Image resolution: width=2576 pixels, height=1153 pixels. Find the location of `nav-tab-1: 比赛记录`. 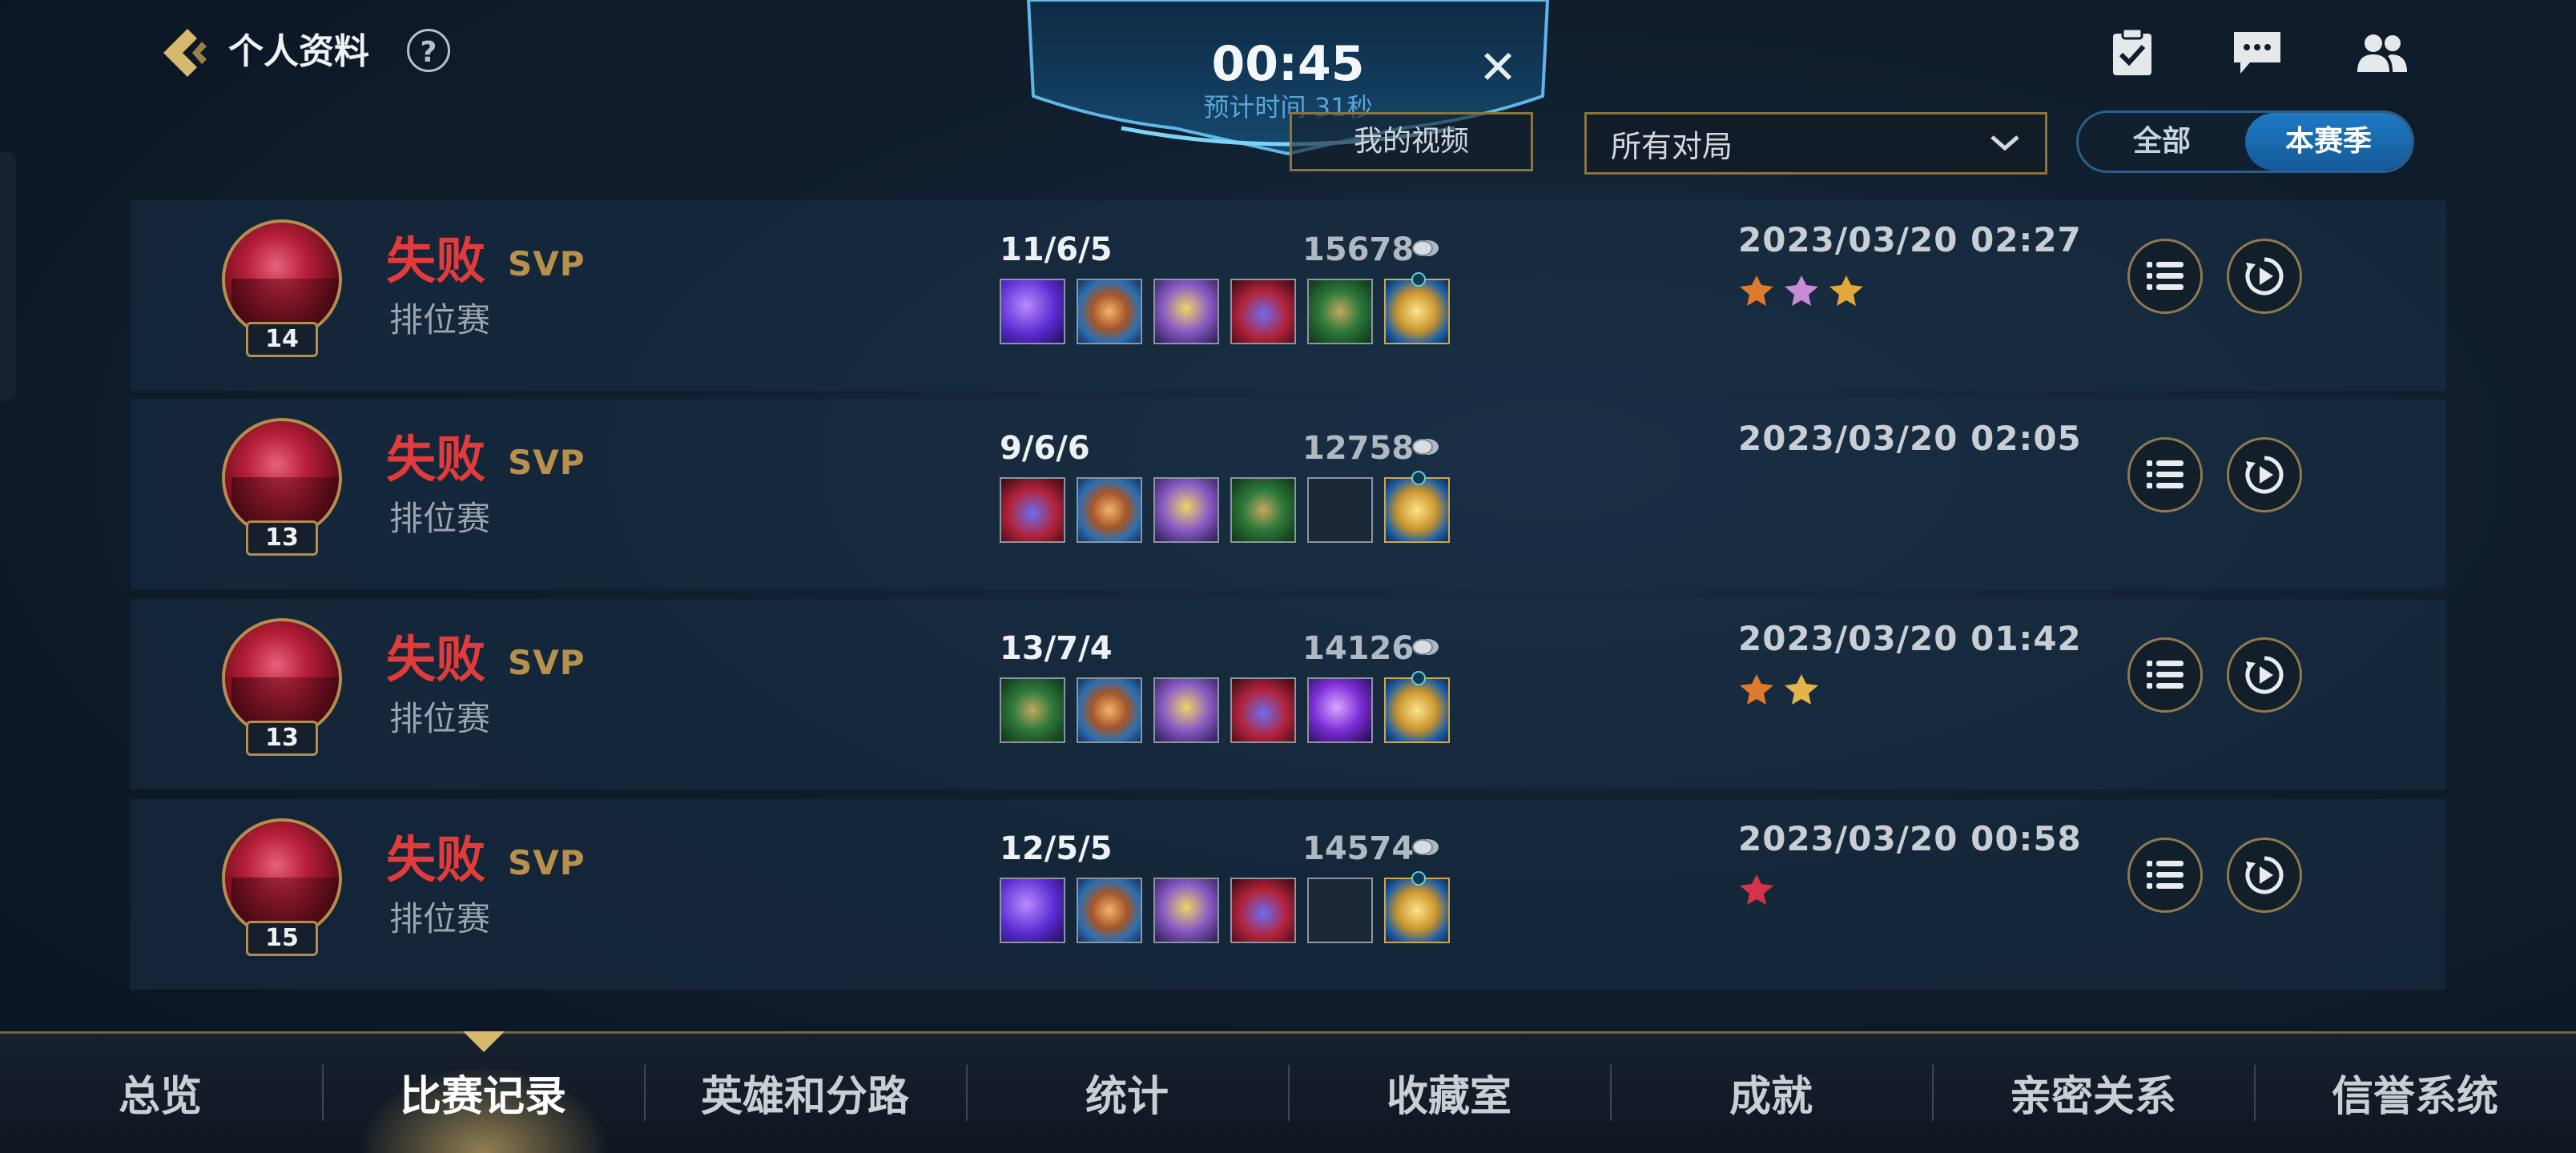

nav-tab-1: 比赛记录 is located at coordinates (483, 1097).